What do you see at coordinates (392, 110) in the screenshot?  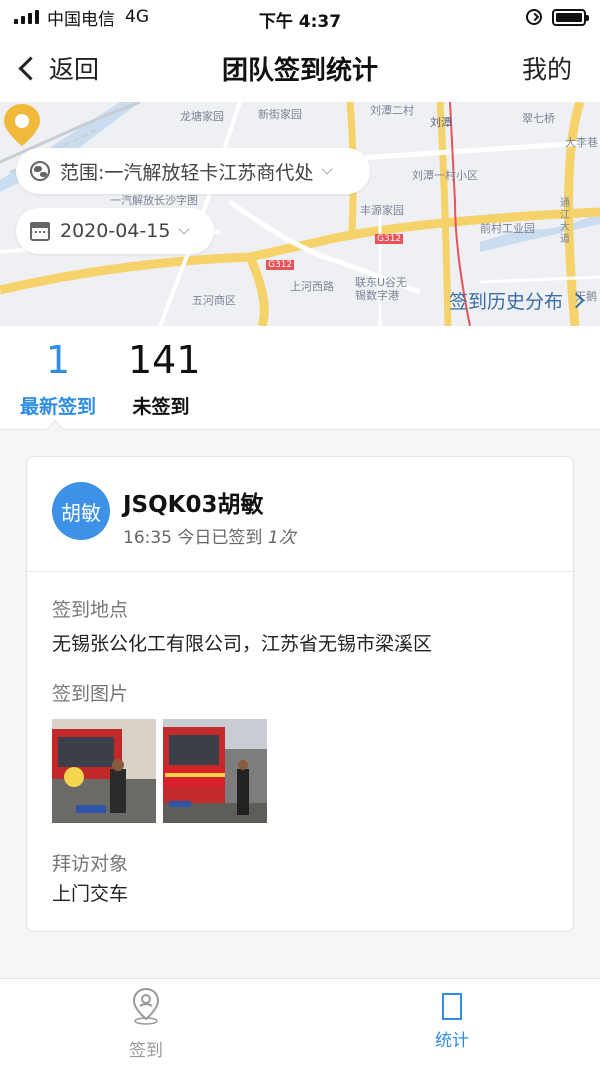 I see `map-place-label: 刘潭二村` at bounding box center [392, 110].